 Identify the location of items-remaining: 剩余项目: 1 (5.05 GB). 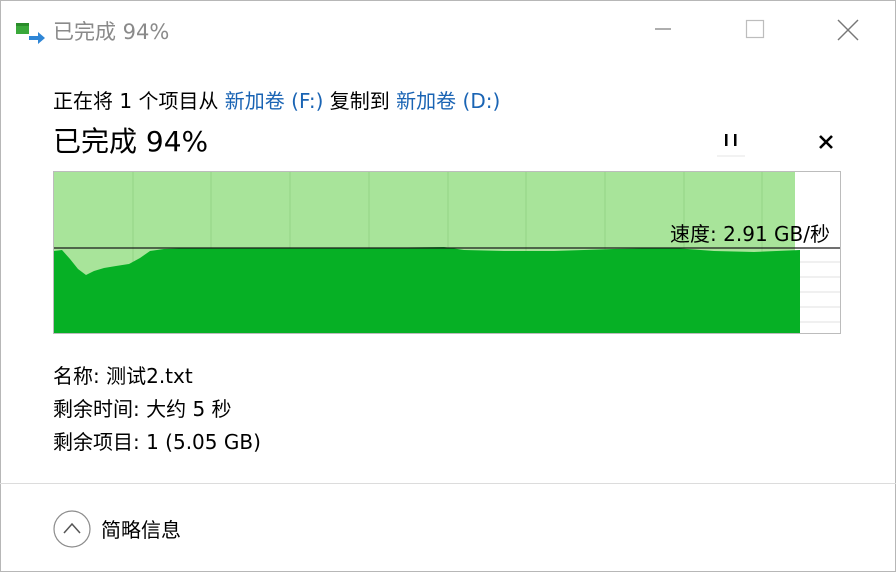
(157, 442).